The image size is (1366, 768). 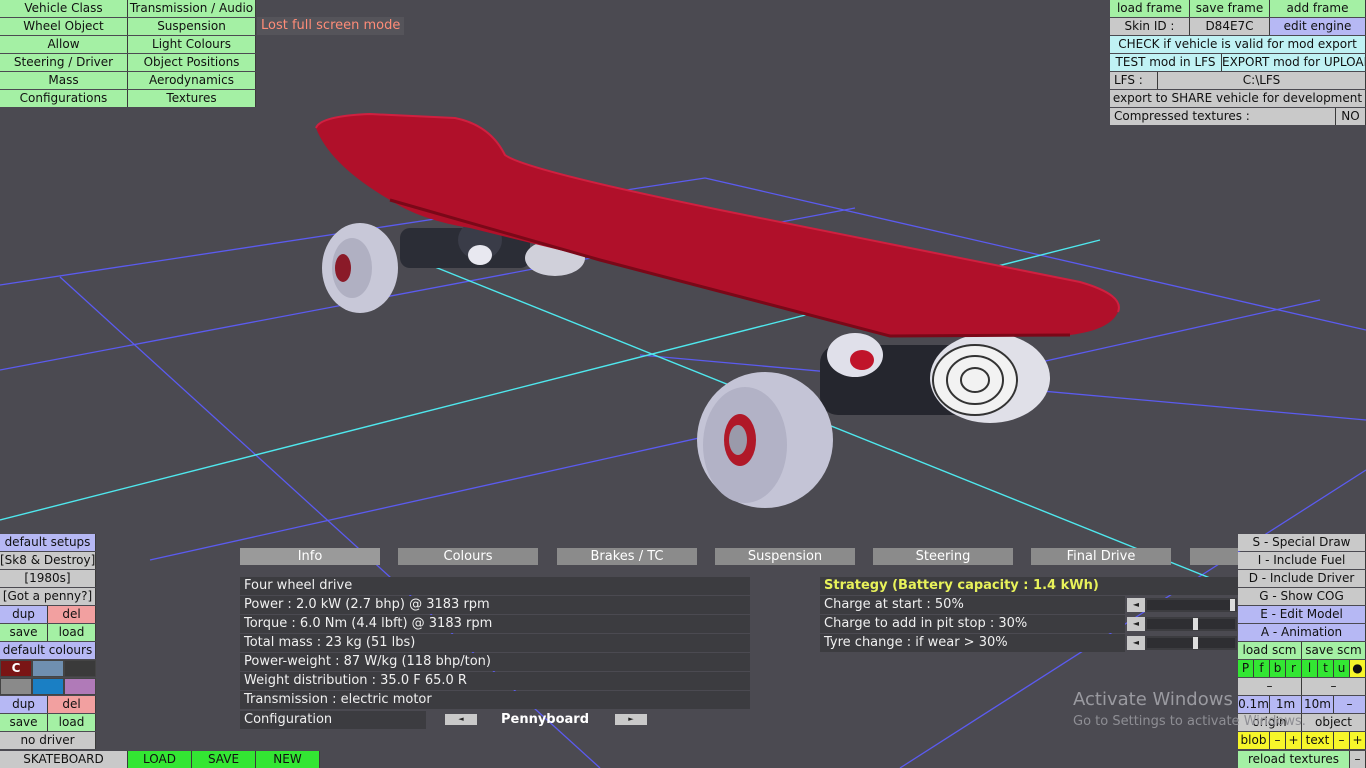 I want to click on reload-textures-button: reload textures, so click(x=1294, y=759).